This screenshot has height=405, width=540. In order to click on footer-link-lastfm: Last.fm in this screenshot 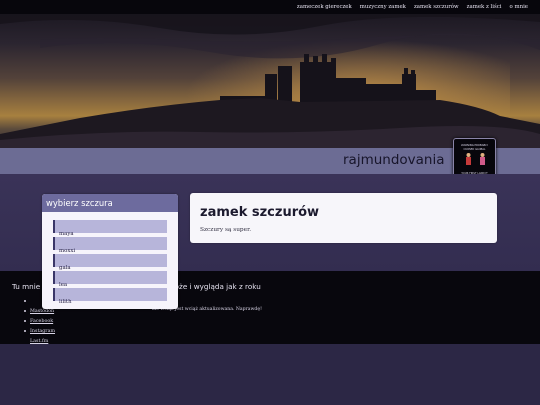, I will do `click(39, 341)`.